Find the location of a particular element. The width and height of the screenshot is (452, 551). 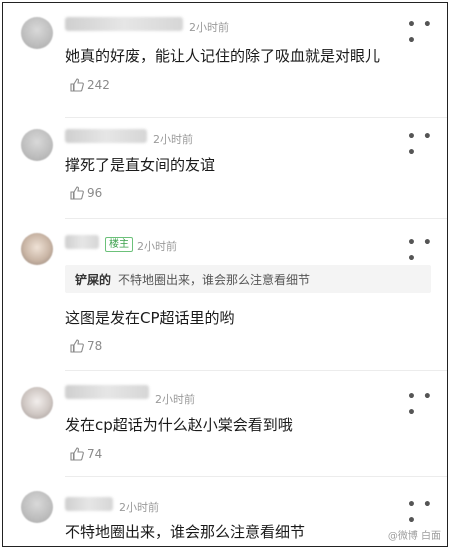

like-count: 74 is located at coordinates (95, 454).